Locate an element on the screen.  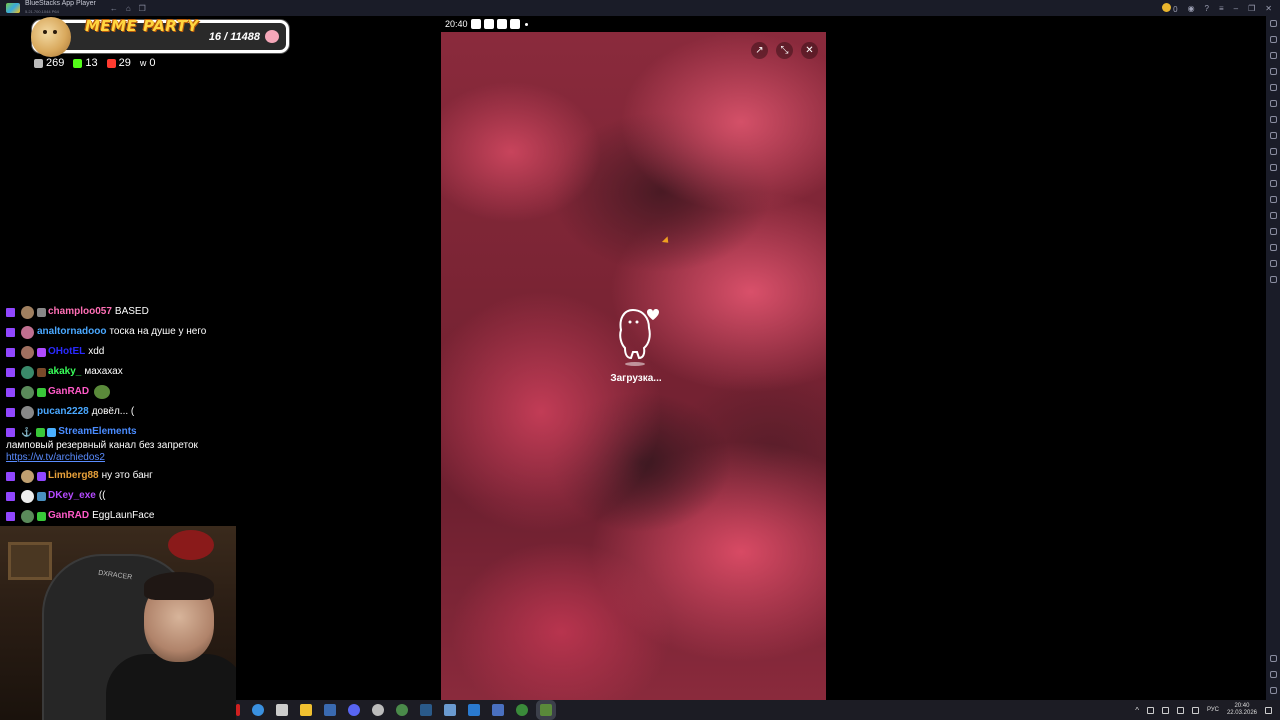
pepe-emote-icon is located at coordinates (102, 392).